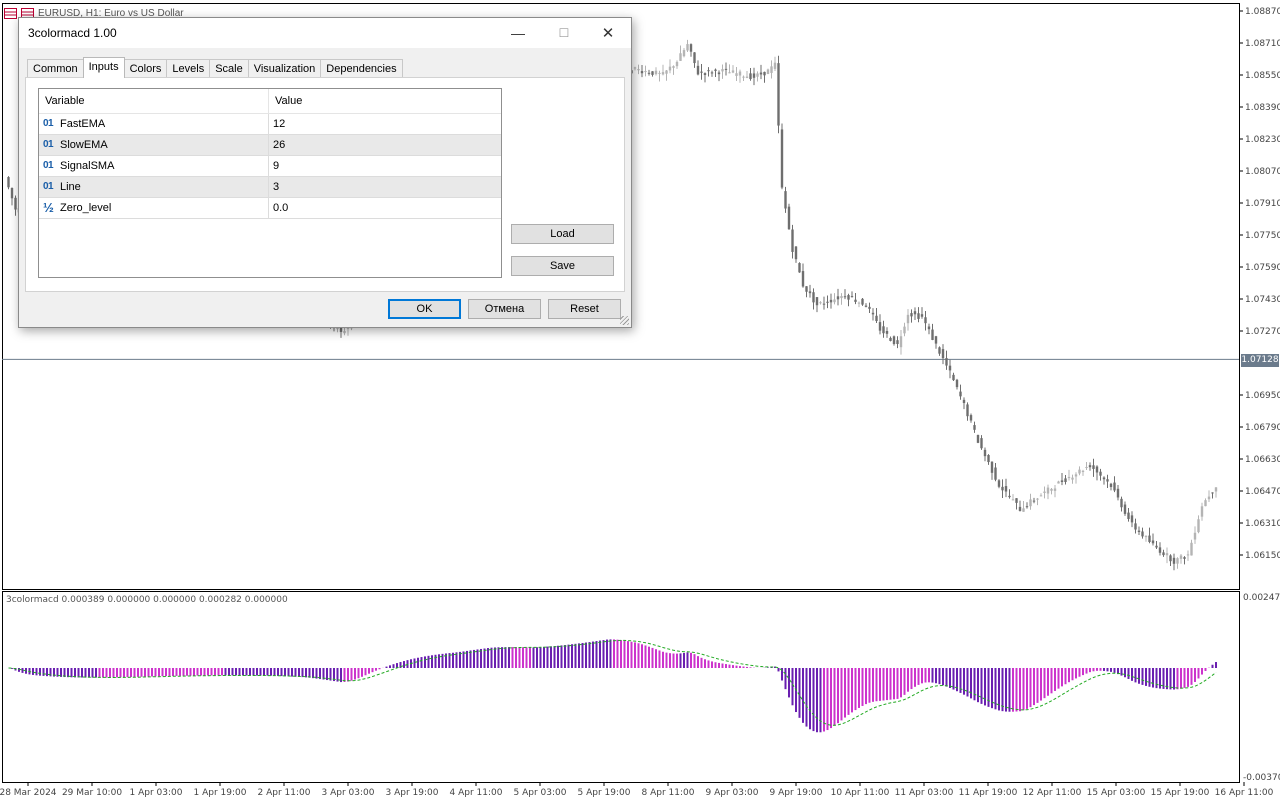 The image size is (1280, 800). What do you see at coordinates (1180, 793) in the screenshot?
I see `x-tick-label: 15 Apr 19:00` at bounding box center [1180, 793].